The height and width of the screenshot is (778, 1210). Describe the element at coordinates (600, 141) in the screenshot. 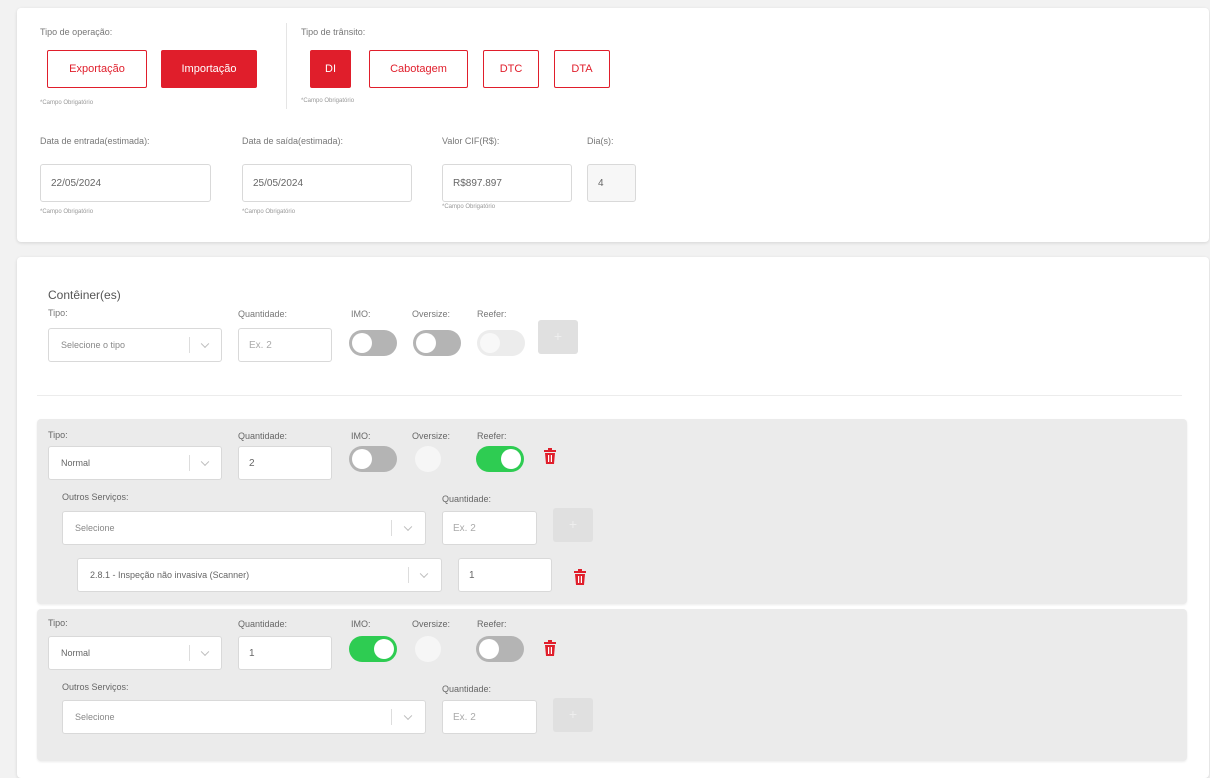

I see `dias-label: Dia(s):` at that location.